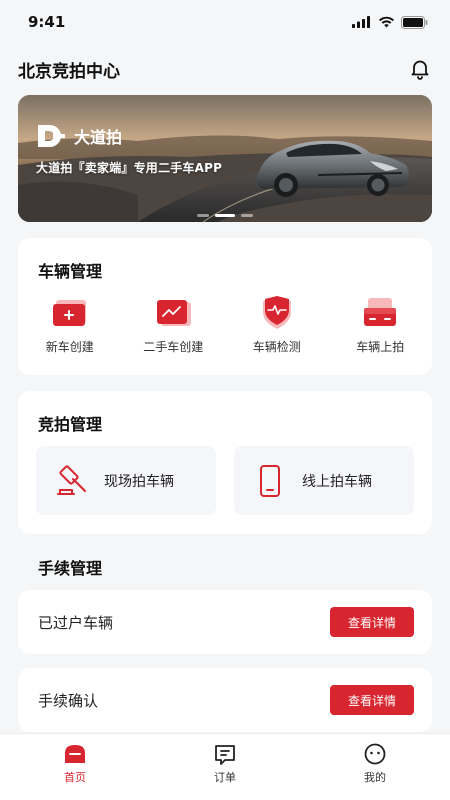 Image resolution: width=450 pixels, height=800 pixels. I want to click on transferred-vehicles-row: 已过户车辆 查看详情, so click(225, 622).